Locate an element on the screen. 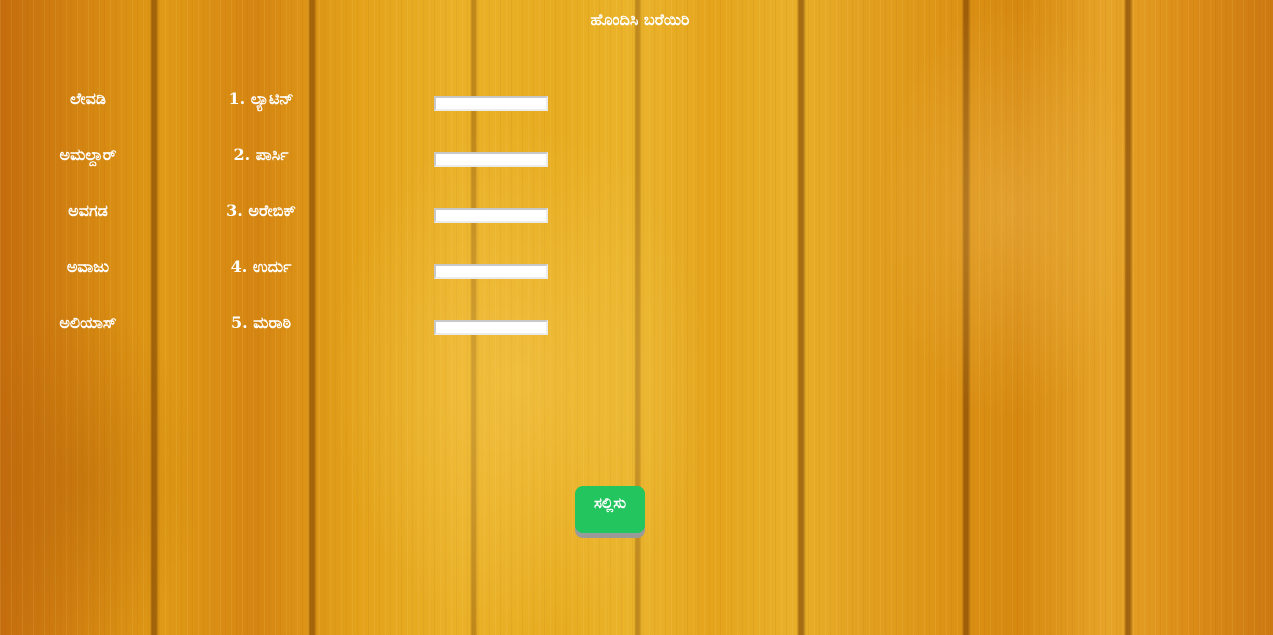 The image size is (1273, 635). word-label: ಅವಗಡ is located at coordinates (88, 210).